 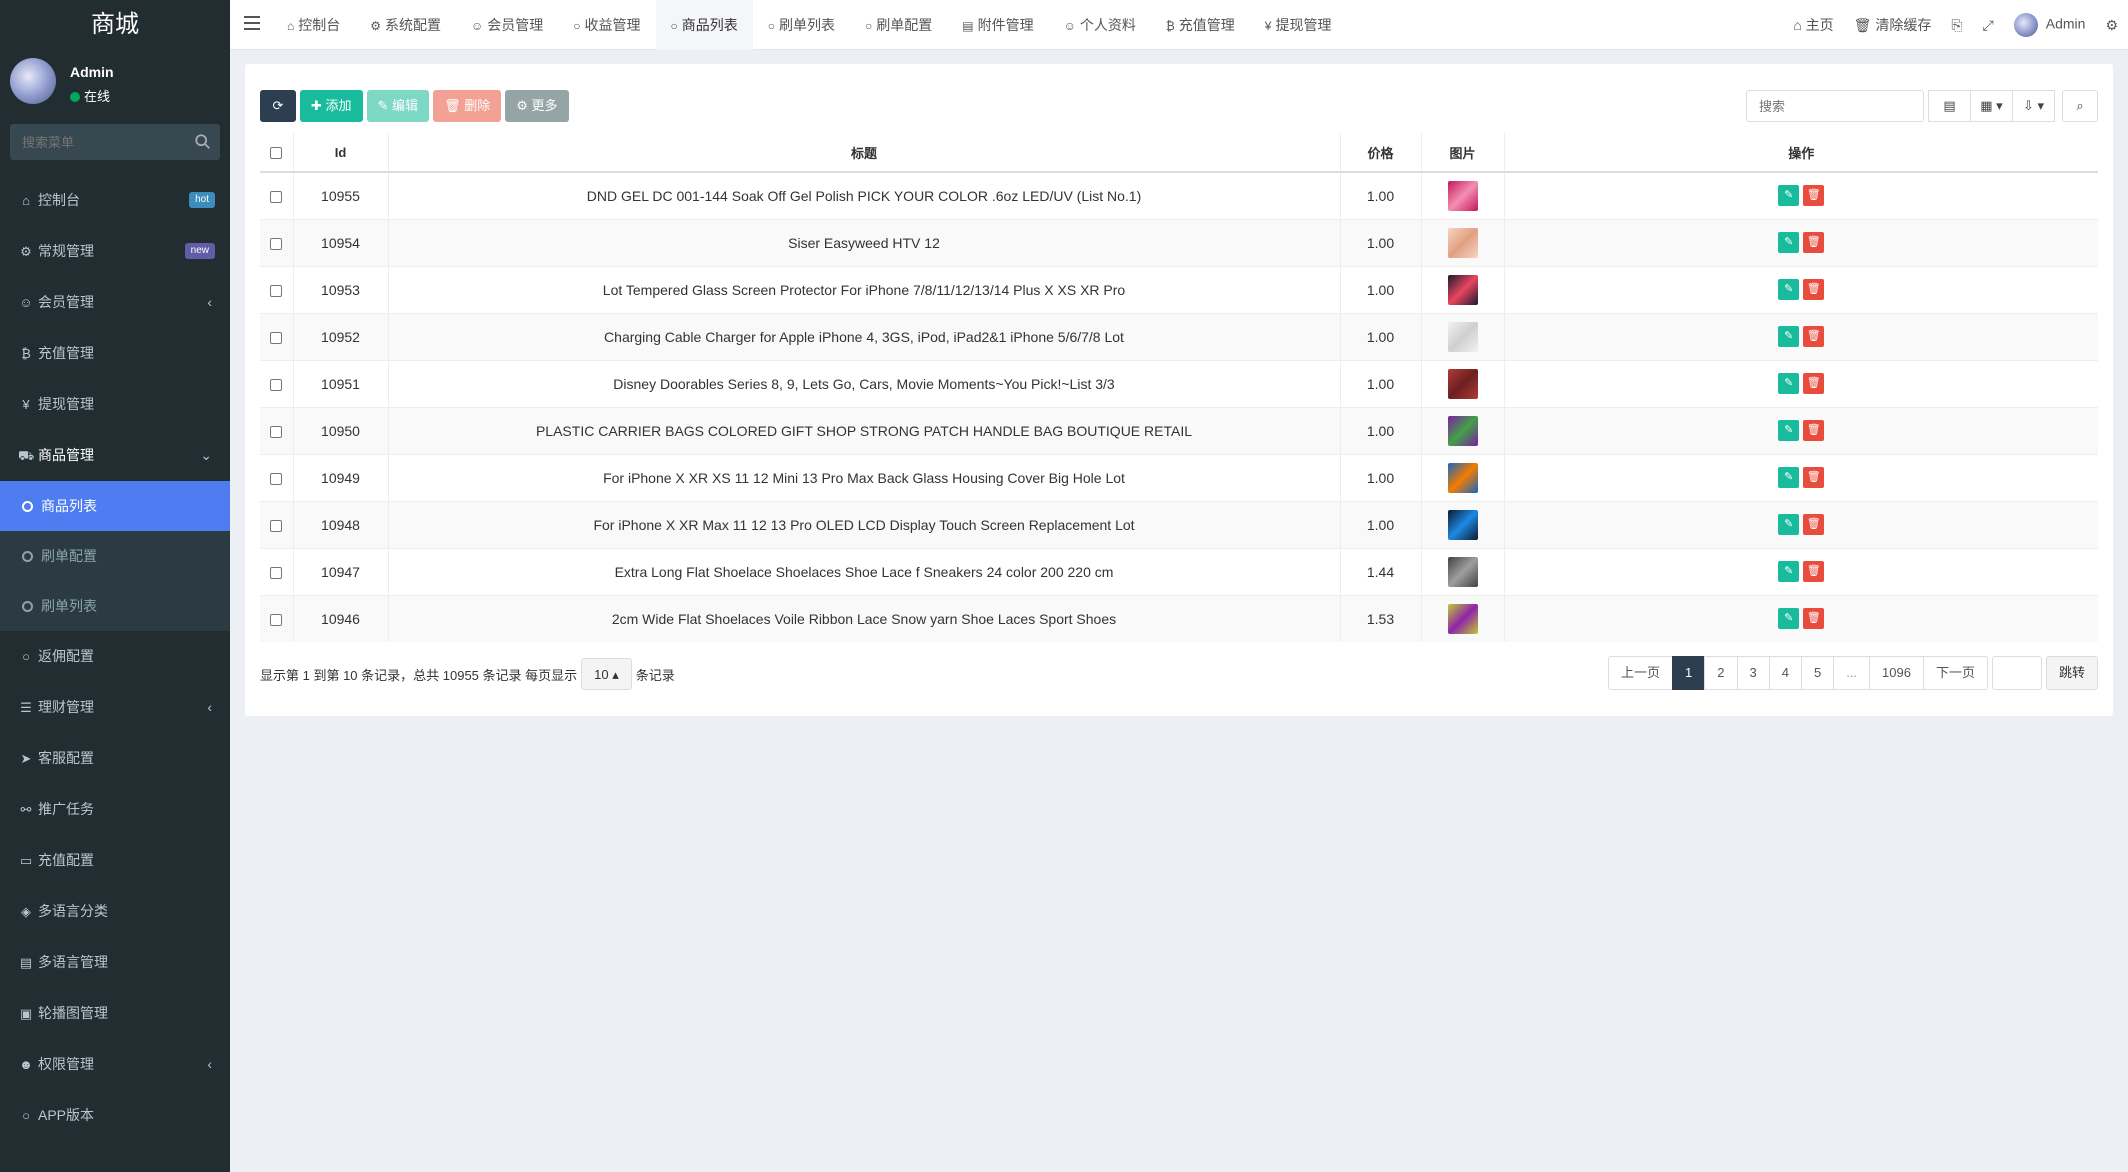 What do you see at coordinates (115, 809) in the screenshot?
I see `sidebar-item-more-3: ⚯ 推广任务` at bounding box center [115, 809].